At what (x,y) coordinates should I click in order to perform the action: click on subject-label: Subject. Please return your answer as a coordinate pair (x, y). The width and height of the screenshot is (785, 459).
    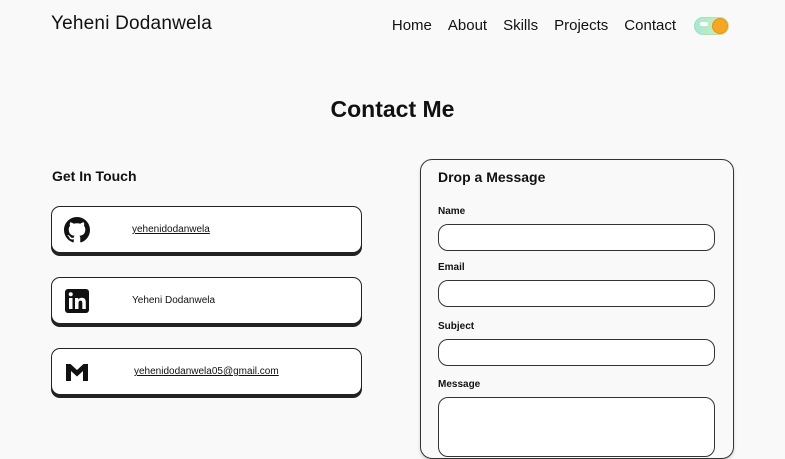
    Looking at the image, I should click on (456, 326).